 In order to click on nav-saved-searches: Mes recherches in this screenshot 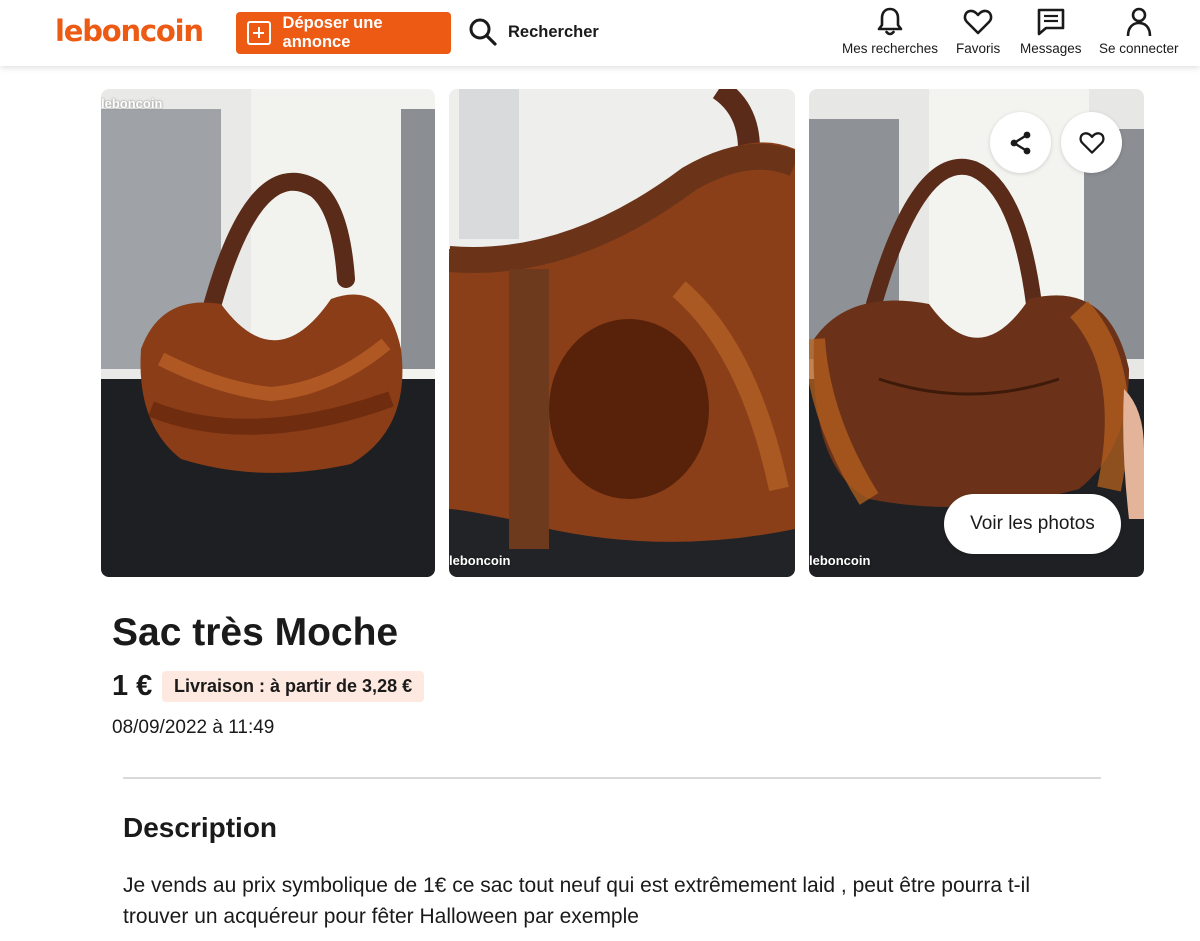, I will do `click(890, 31)`.